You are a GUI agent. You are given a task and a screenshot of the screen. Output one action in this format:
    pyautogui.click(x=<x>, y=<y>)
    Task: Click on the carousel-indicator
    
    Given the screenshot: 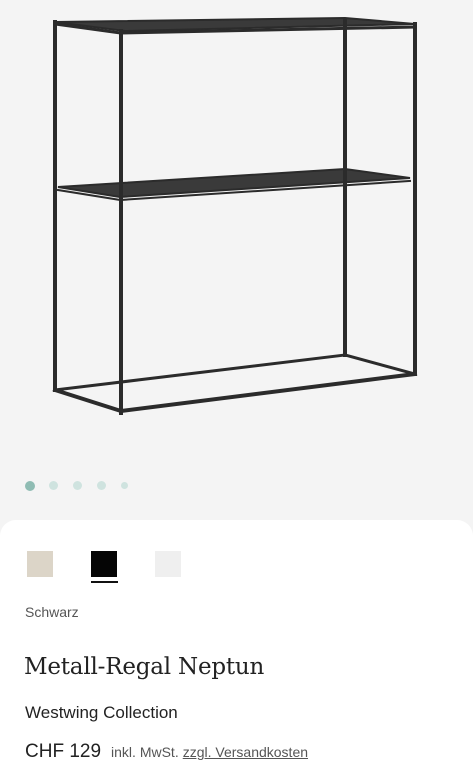 What is the action you would take?
    pyautogui.click(x=100, y=487)
    